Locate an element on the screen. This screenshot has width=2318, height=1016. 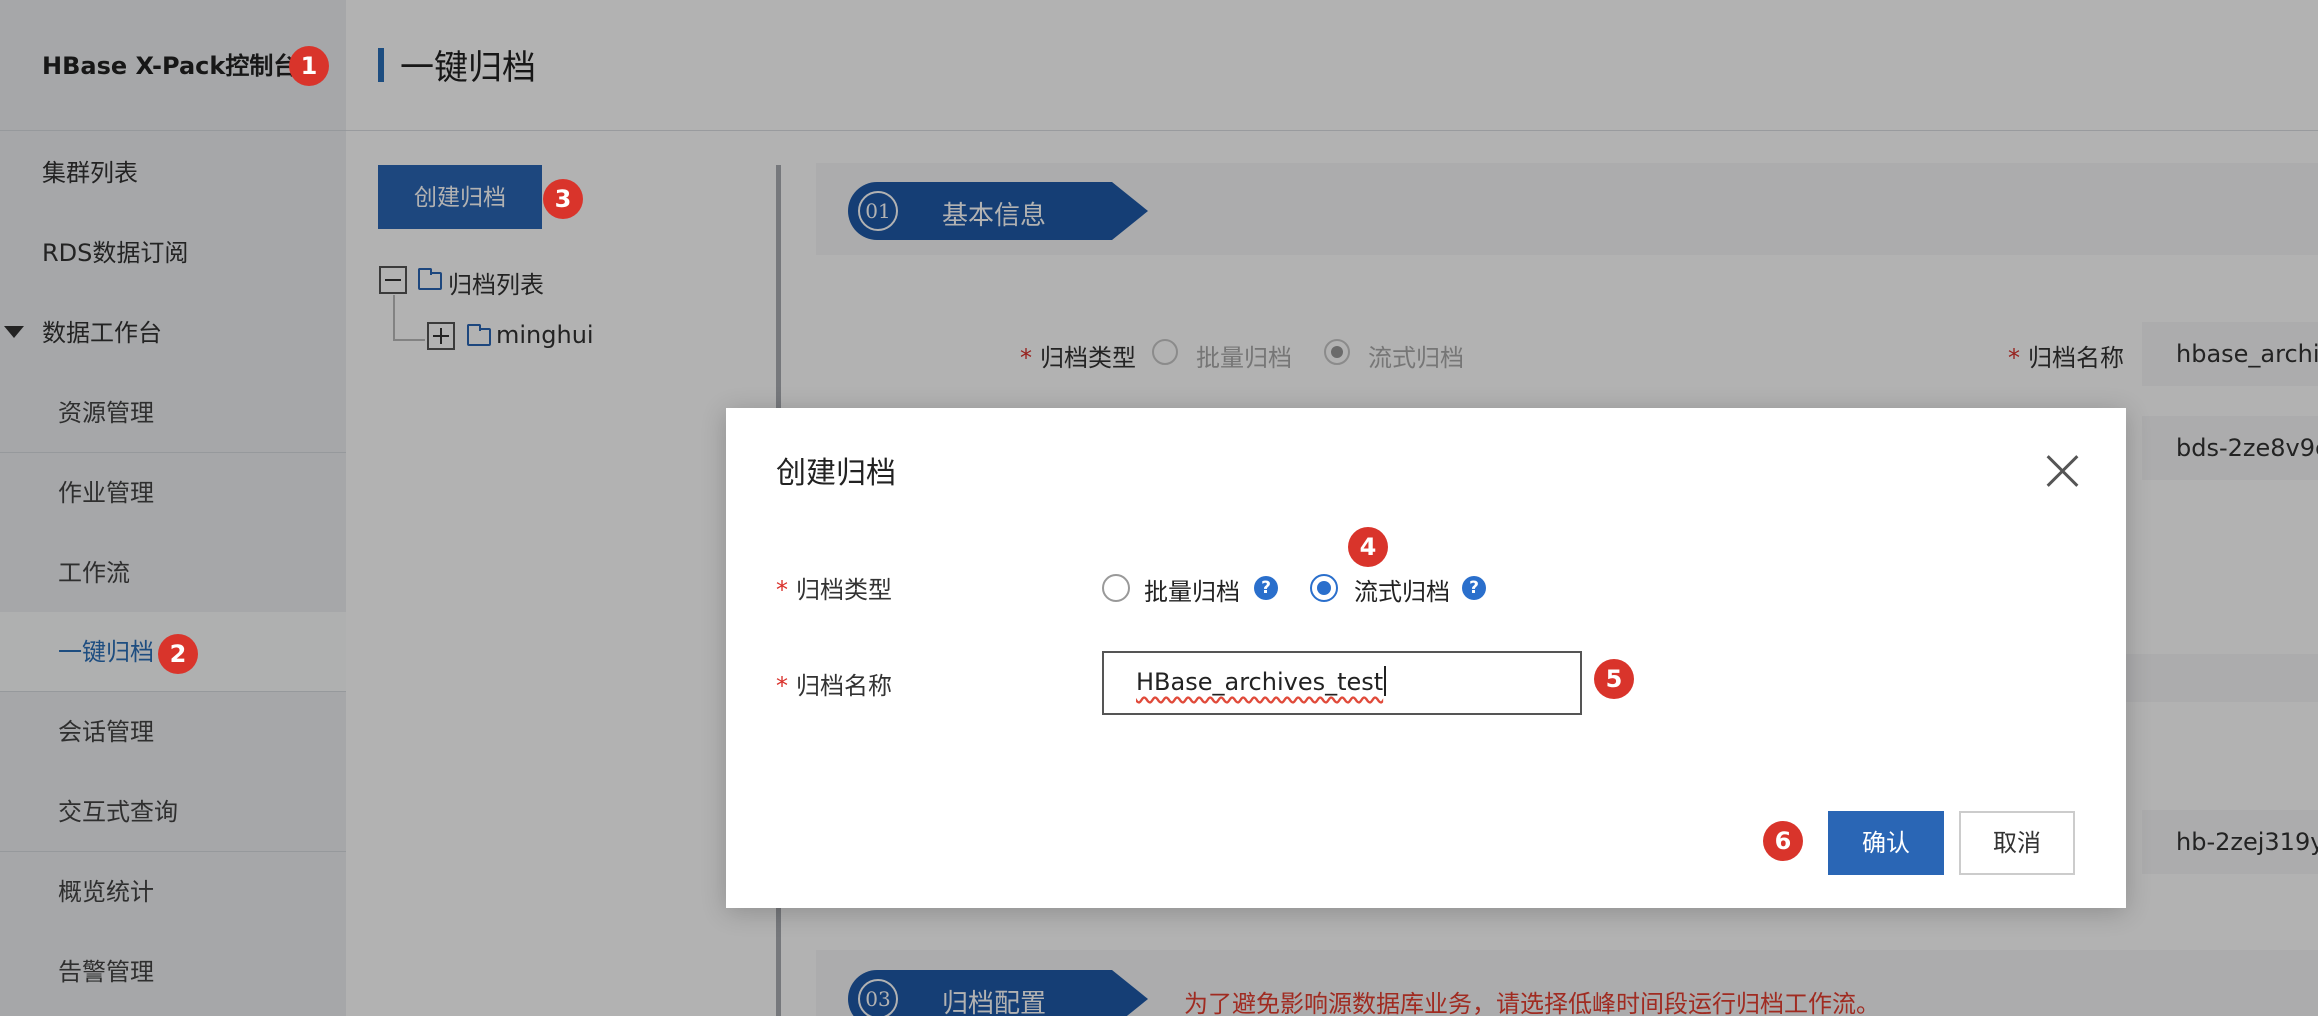
close-icon is located at coordinates (2063, 471).